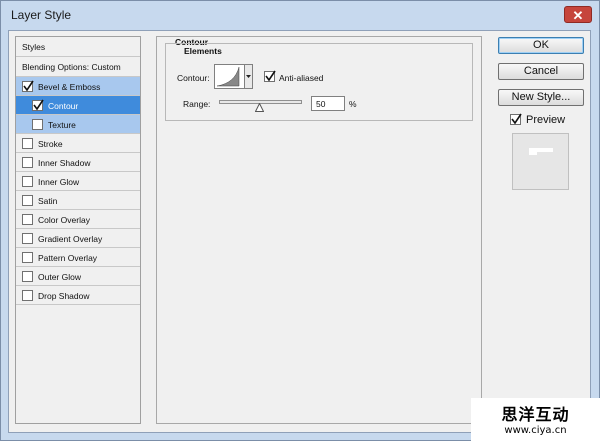 The width and height of the screenshot is (600, 441). I want to click on slider-thumb-icon, so click(259, 107).